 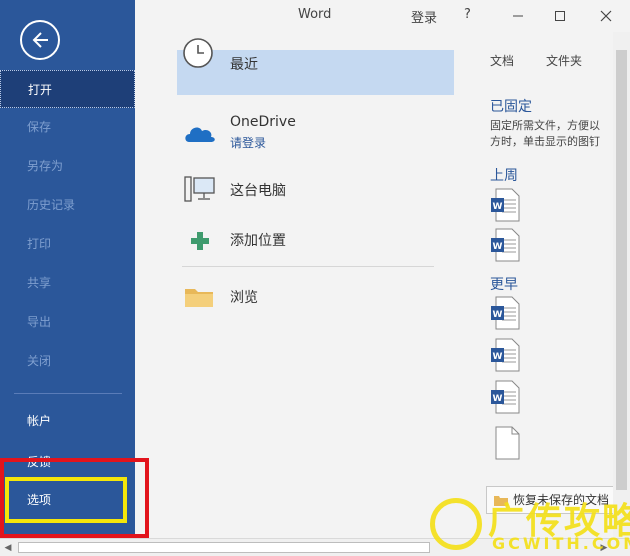 What do you see at coordinates (315, 190) in the screenshot?
I see `place-this-pc: 这台电脑` at bounding box center [315, 190].